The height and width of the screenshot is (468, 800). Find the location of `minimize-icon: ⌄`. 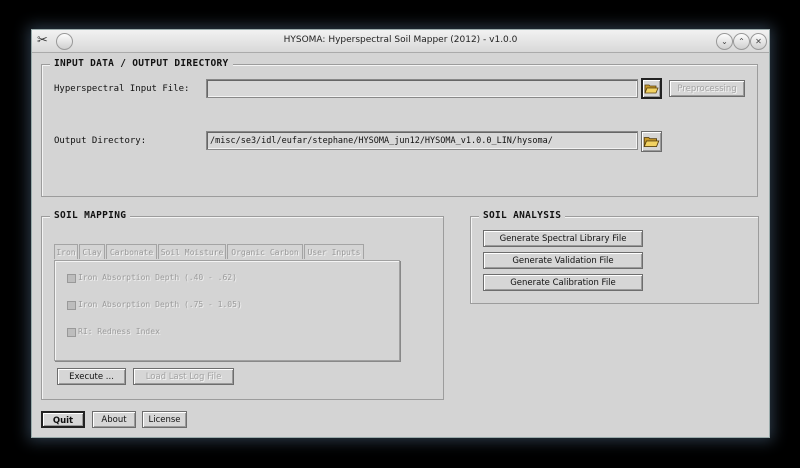

minimize-icon: ⌄ is located at coordinates (724, 41).